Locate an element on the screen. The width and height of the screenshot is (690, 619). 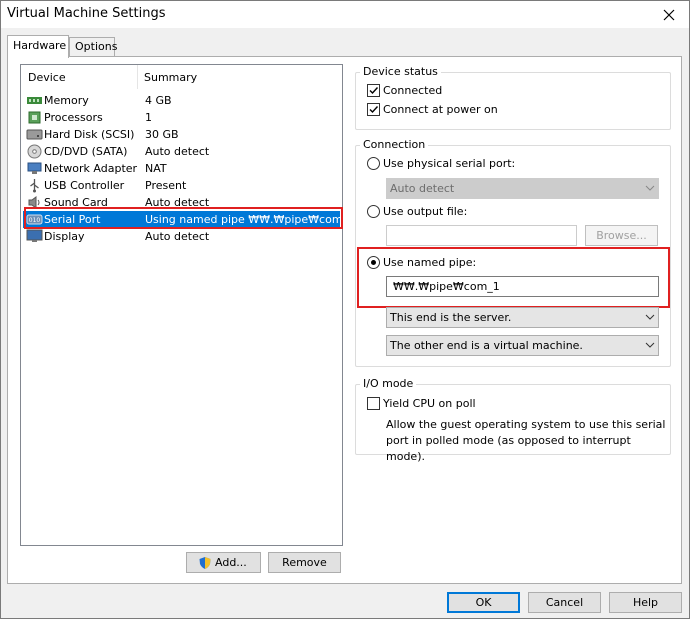
list-header: Device Summary is located at coordinates (181, 77).